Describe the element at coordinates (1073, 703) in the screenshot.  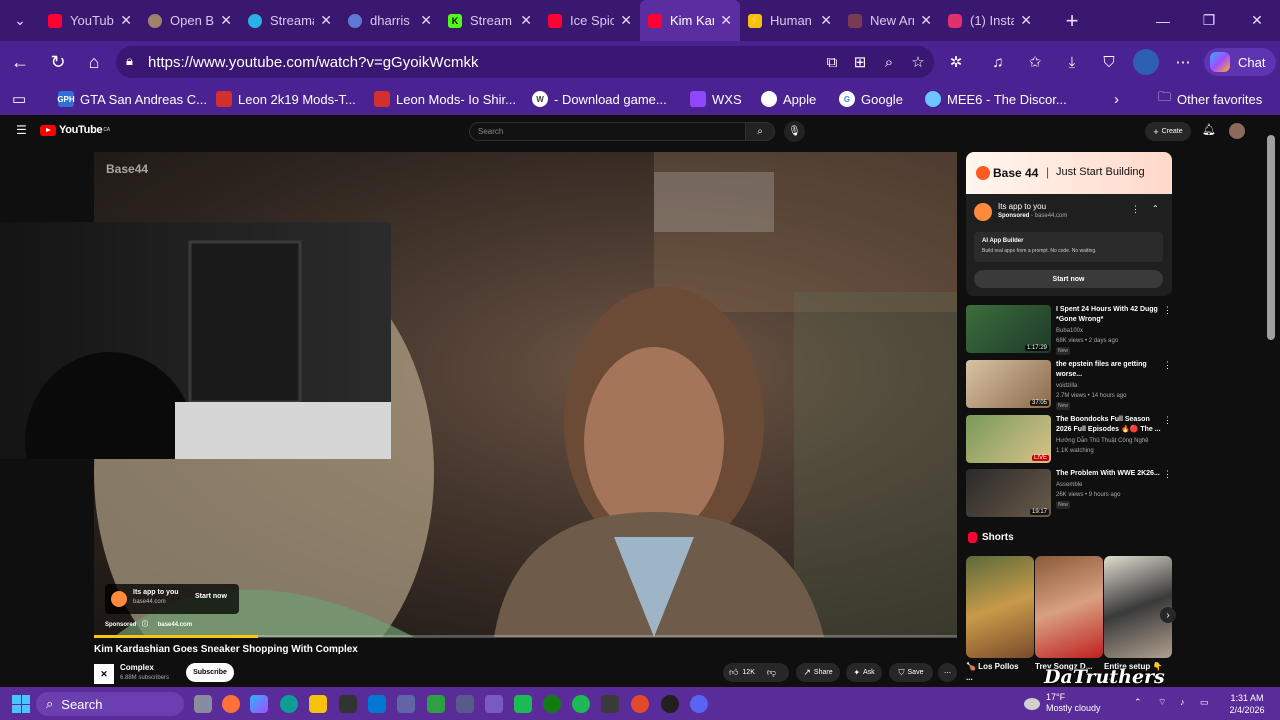
I see `weather-widget: 17°F Mostly cloudy` at that location.